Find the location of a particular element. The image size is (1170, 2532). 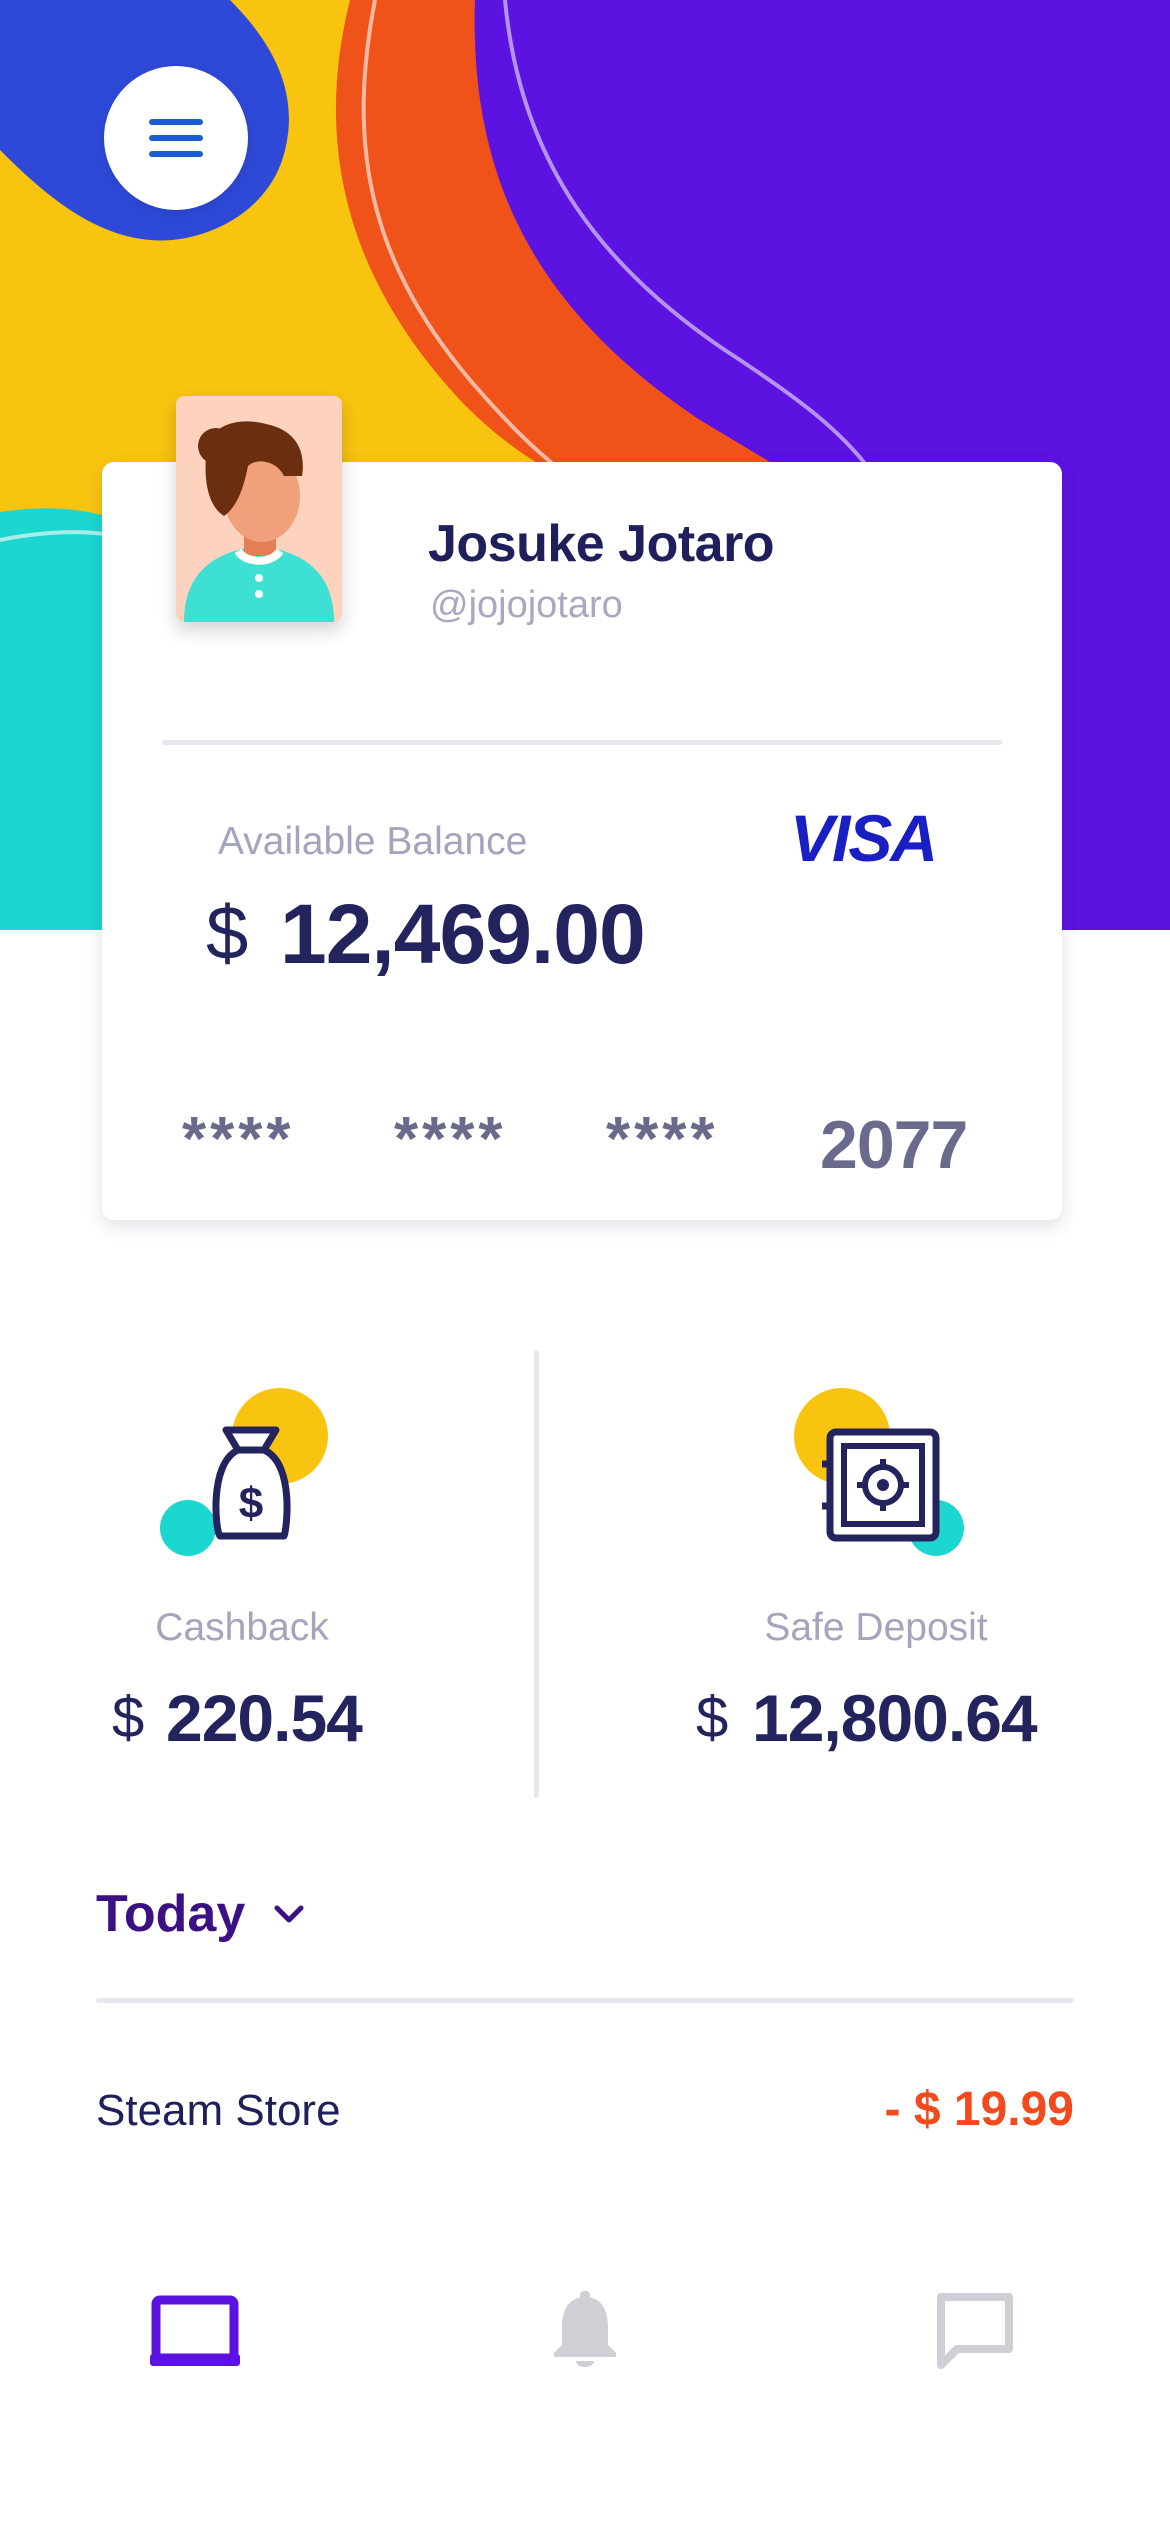

balance-currency: $ is located at coordinates (227, 933).